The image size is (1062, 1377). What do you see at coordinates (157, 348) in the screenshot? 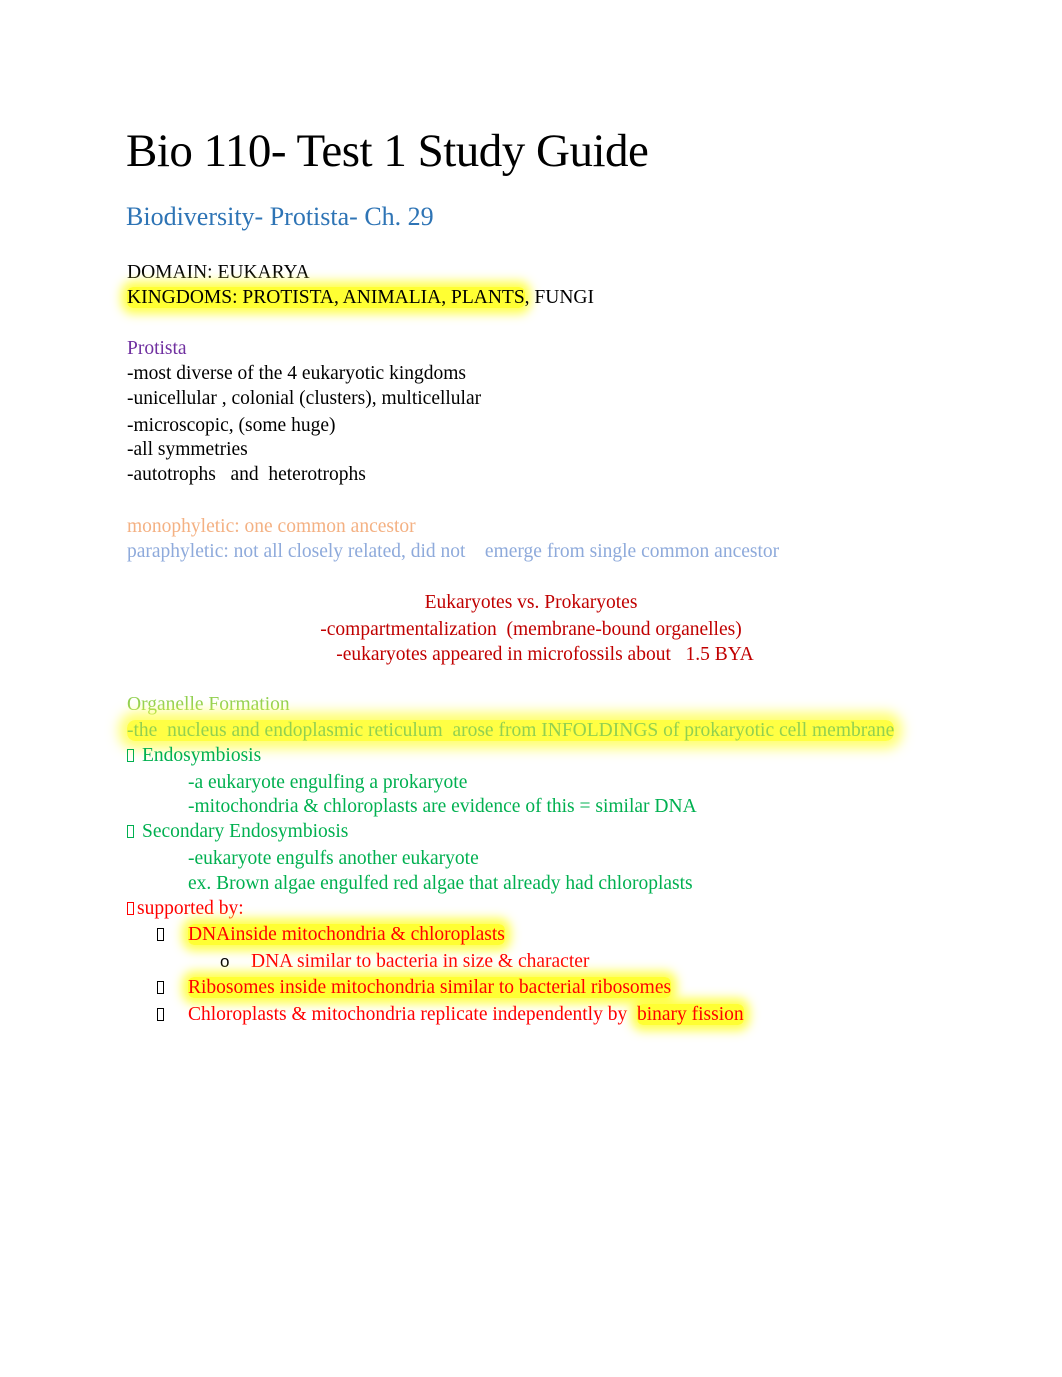
I see `protista-heading: Protista` at bounding box center [157, 348].